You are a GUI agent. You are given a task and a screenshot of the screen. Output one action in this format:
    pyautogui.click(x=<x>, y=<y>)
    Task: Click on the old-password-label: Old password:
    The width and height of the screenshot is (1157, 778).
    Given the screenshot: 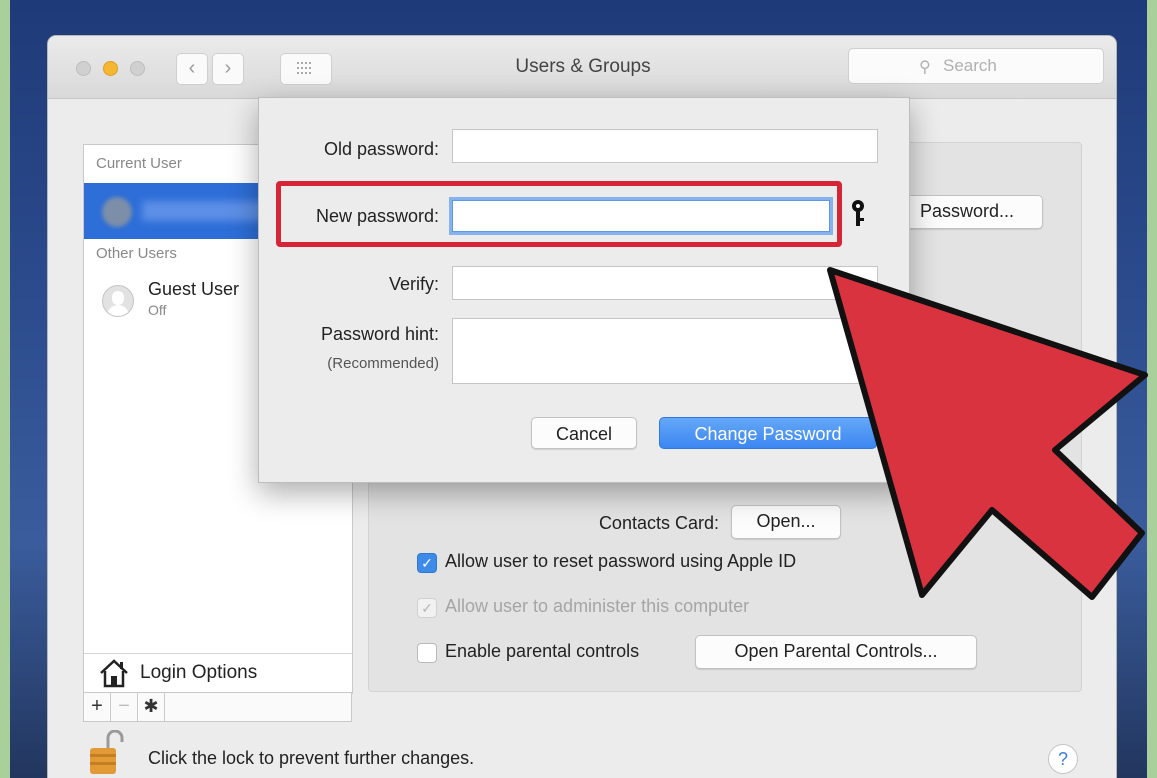 What is the action you would take?
    pyautogui.click(x=381, y=149)
    